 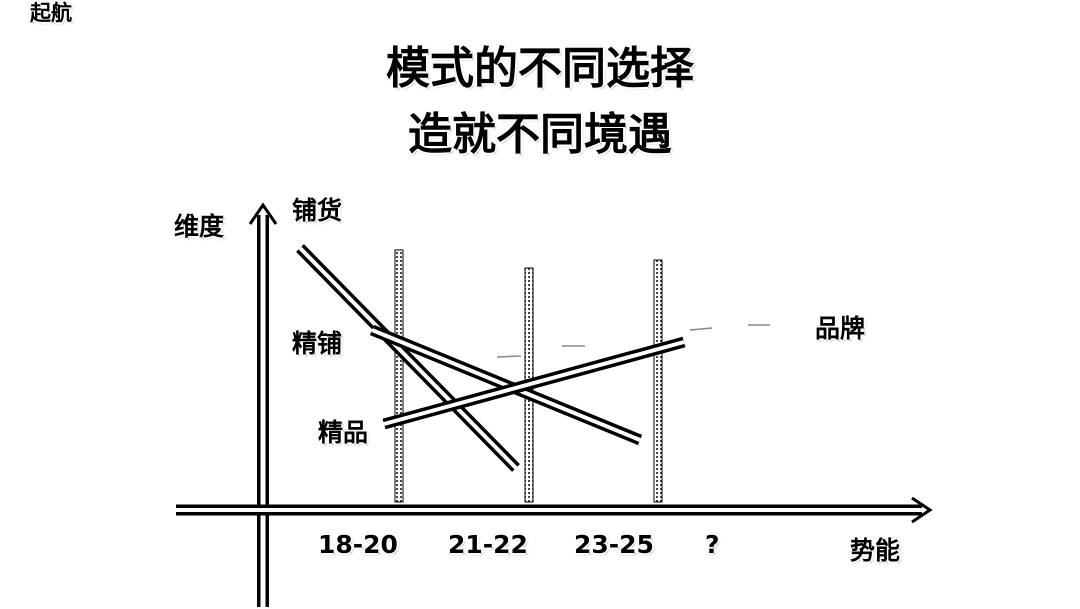 What do you see at coordinates (712, 544) in the screenshot?
I see `x-tick-label: ?` at bounding box center [712, 544].